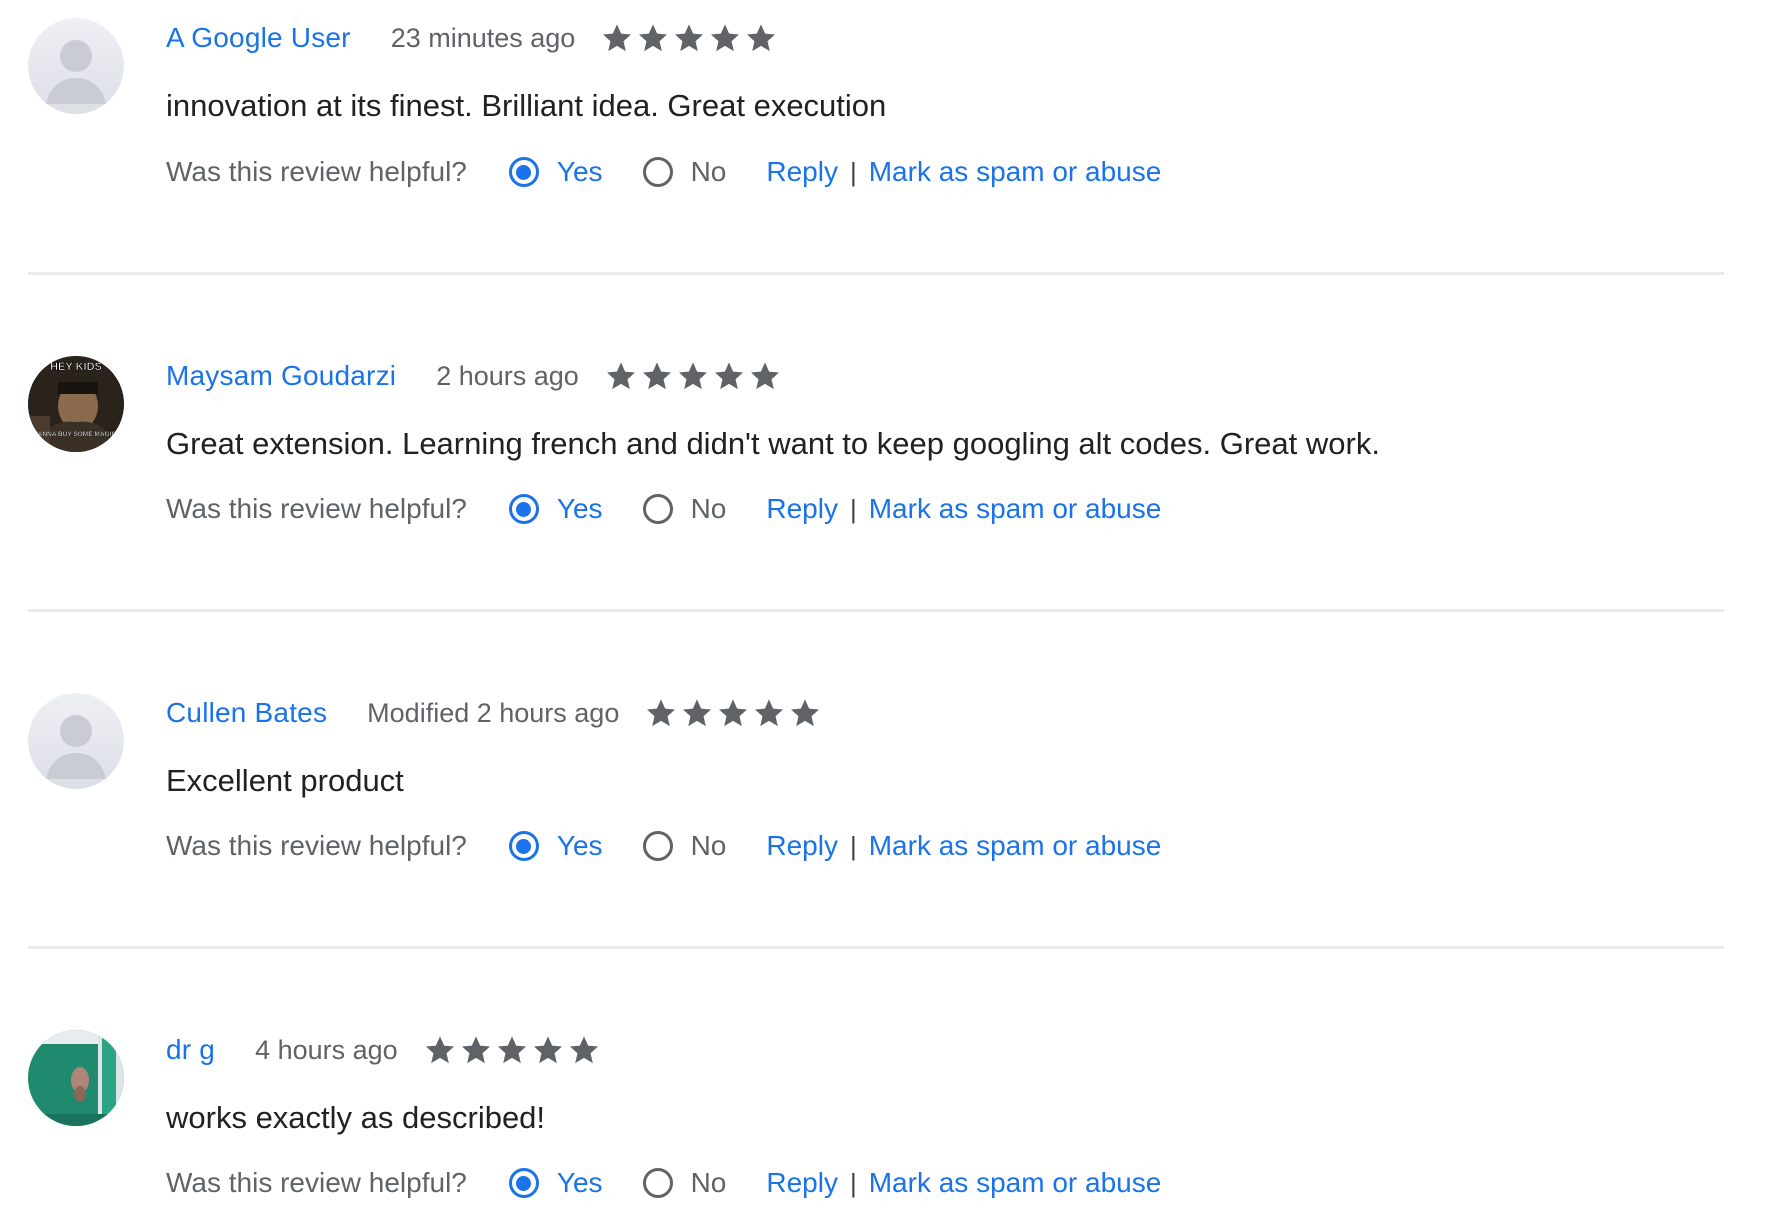  Describe the element at coordinates (190, 1050) in the screenshot. I see `author-link: dr g` at that location.